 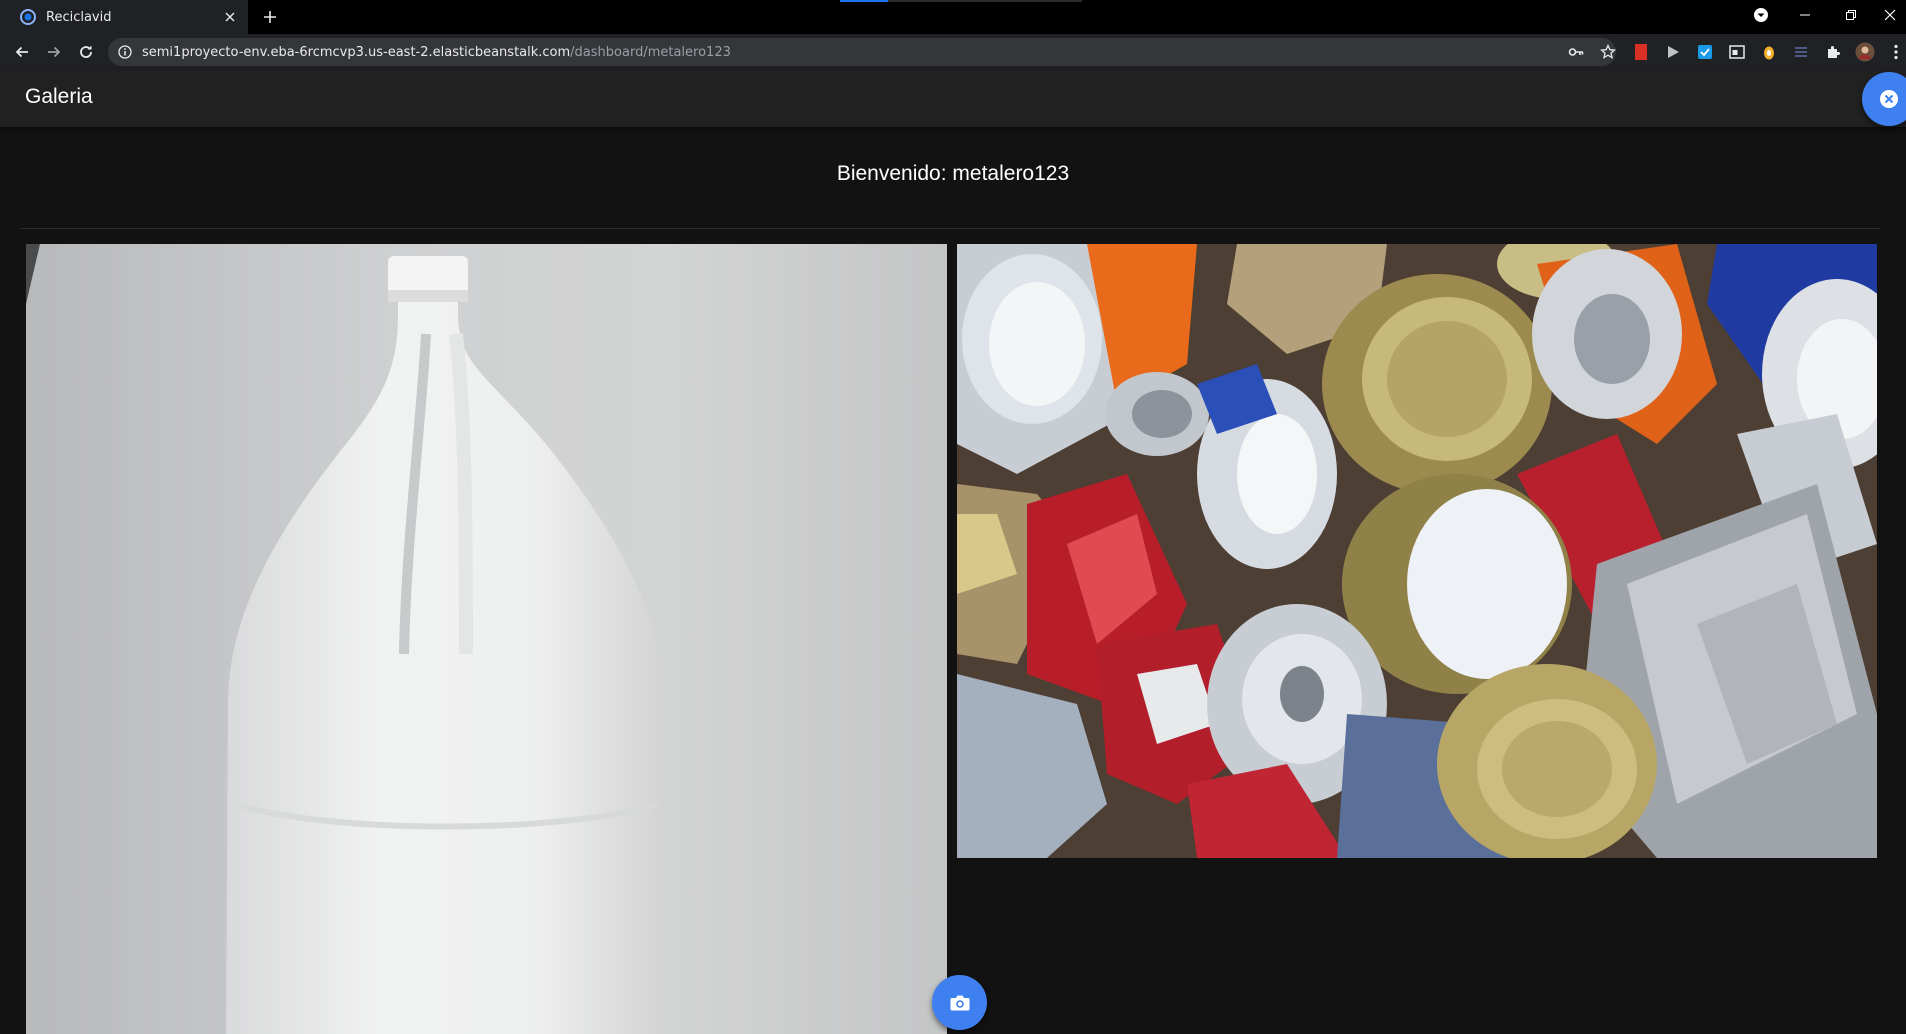 What do you see at coordinates (1890, 15) in the screenshot?
I see `close-window-icon` at bounding box center [1890, 15].